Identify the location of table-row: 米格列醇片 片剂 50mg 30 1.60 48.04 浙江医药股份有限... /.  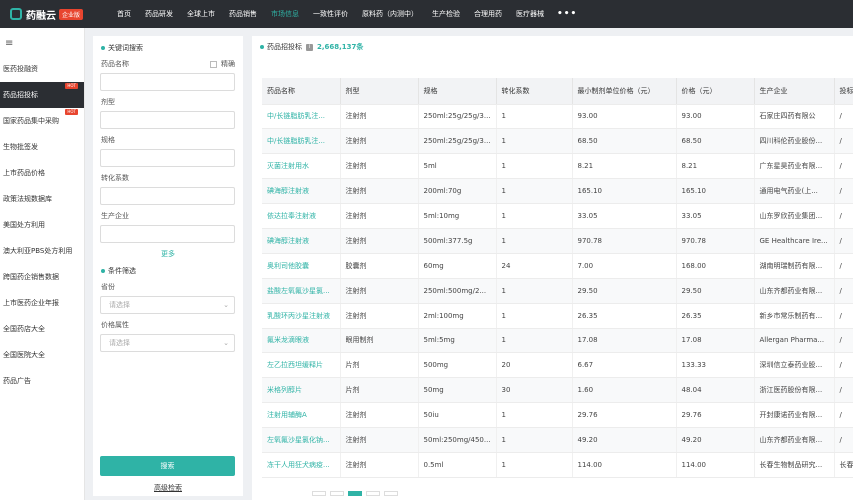
(557, 390).